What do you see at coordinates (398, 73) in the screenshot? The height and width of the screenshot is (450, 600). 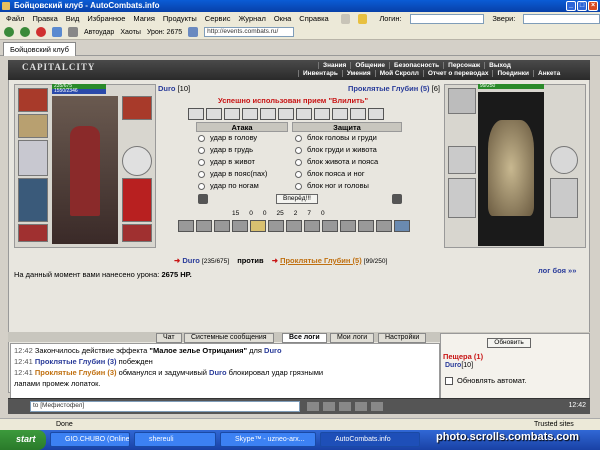 I see `nav-my-scroll: Мой Скролл` at bounding box center [398, 73].